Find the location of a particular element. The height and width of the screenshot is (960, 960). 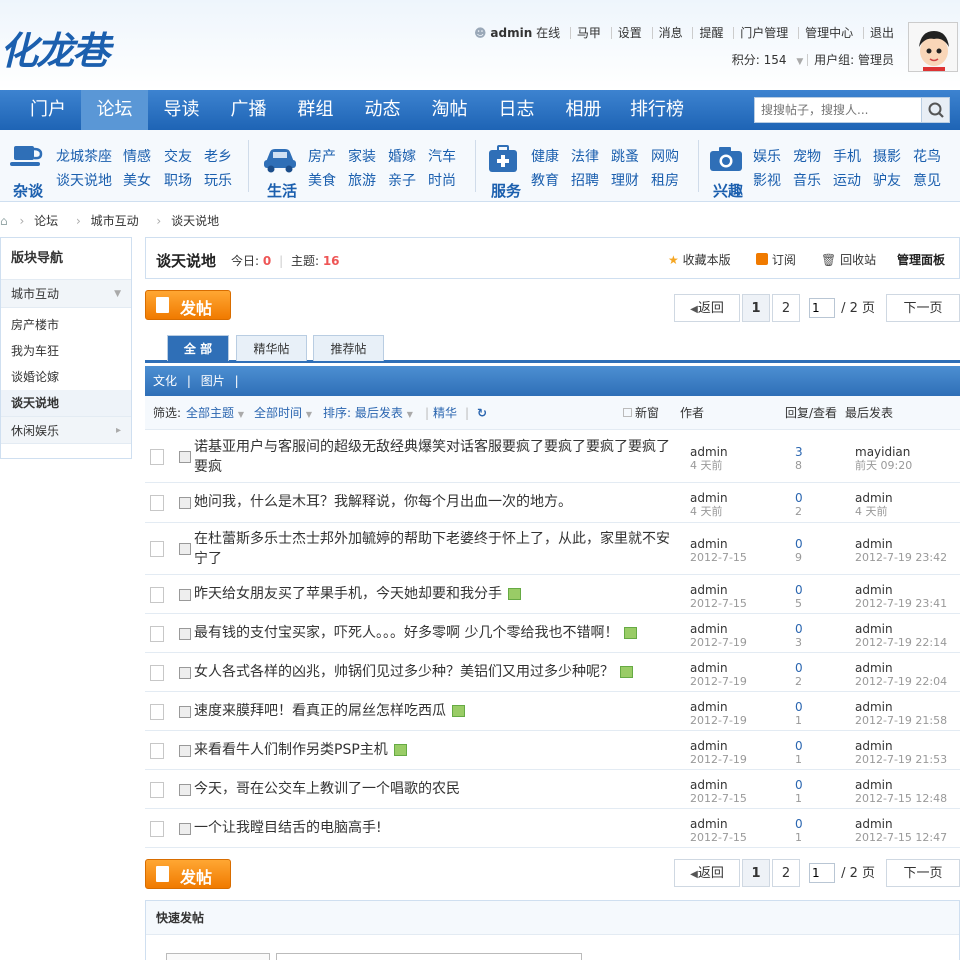

nav-broadcast: 广播 is located at coordinates (248, 110).